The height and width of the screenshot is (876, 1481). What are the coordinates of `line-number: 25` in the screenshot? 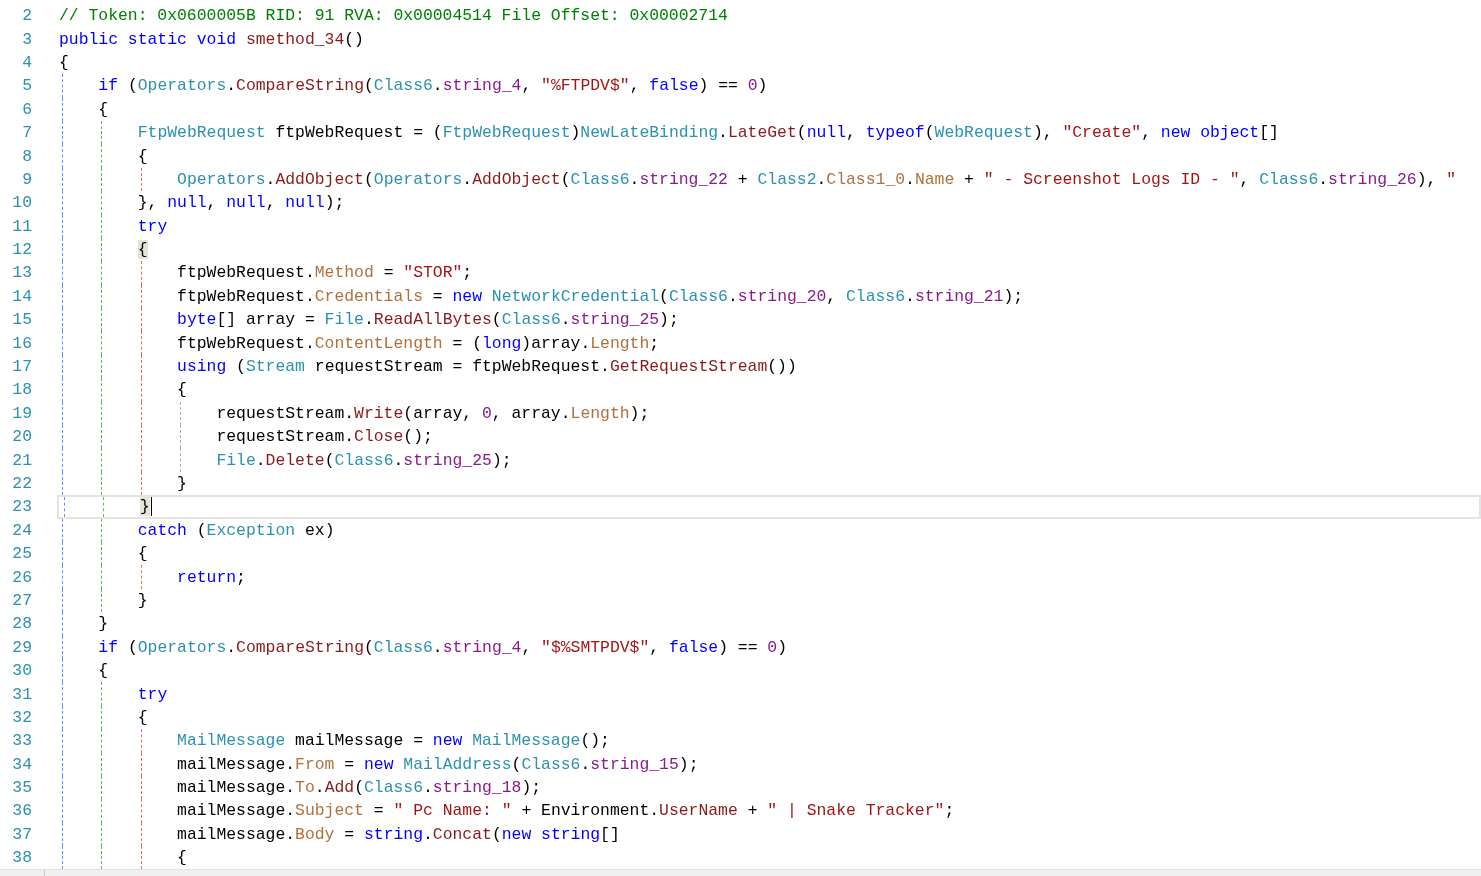 It's located at (21, 554).